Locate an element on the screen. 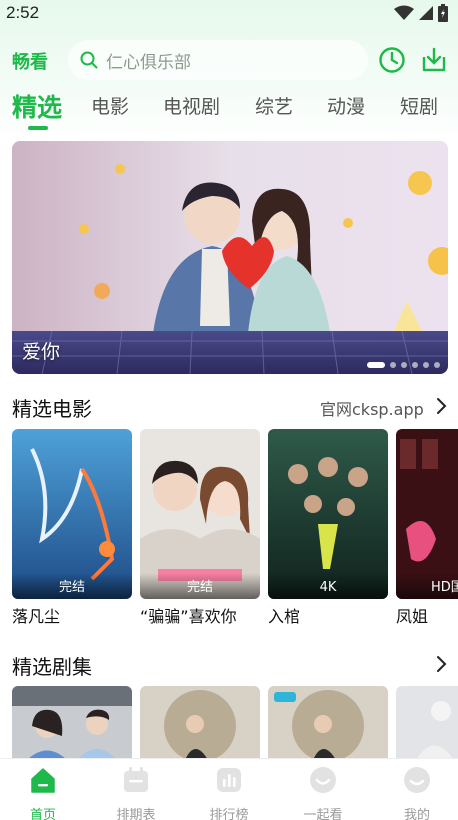 This screenshot has height=820, width=458. tab-short-drama: 短剧 is located at coordinates (419, 105).